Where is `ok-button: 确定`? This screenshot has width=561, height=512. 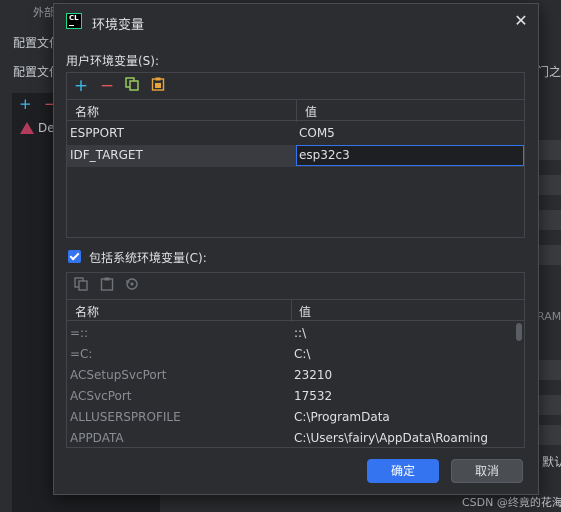 ok-button: 确定 is located at coordinates (403, 471).